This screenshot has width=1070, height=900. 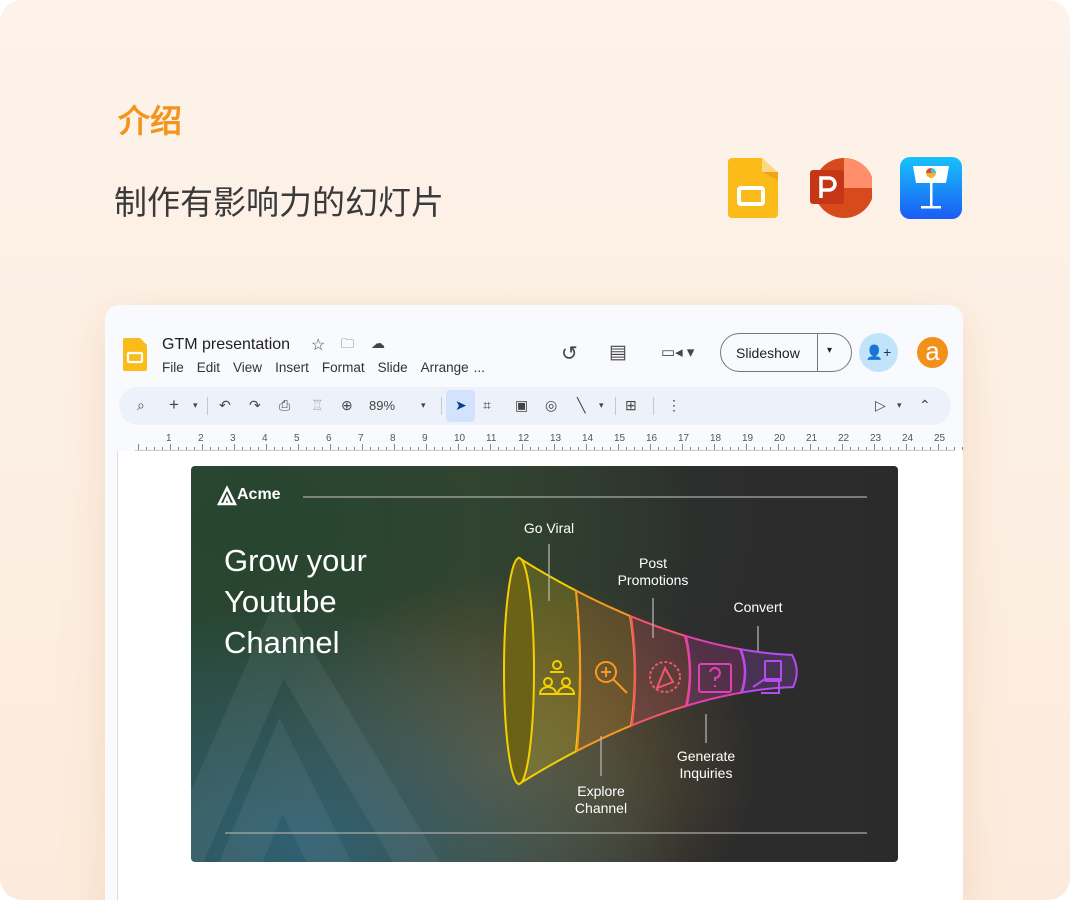 I want to click on avatar: a, so click(x=932, y=352).